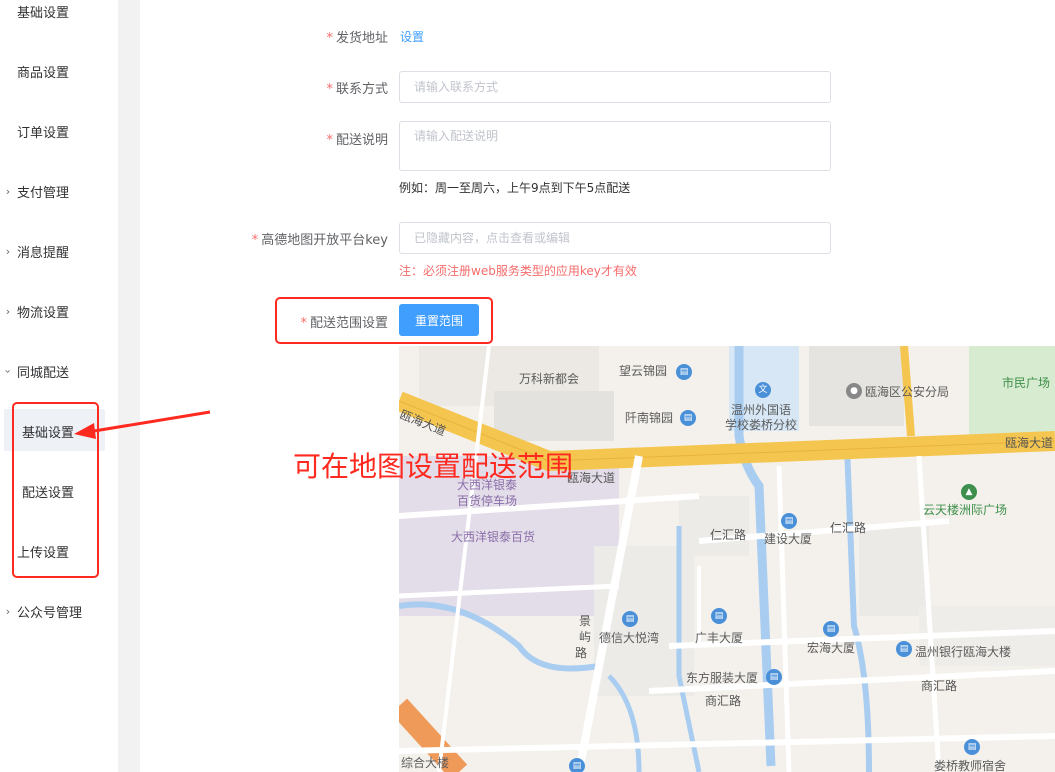 The height and width of the screenshot is (772, 1055). What do you see at coordinates (1029, 443) in the screenshot?
I see `map-label-ouhai-road-right: 瓯海大道` at bounding box center [1029, 443].